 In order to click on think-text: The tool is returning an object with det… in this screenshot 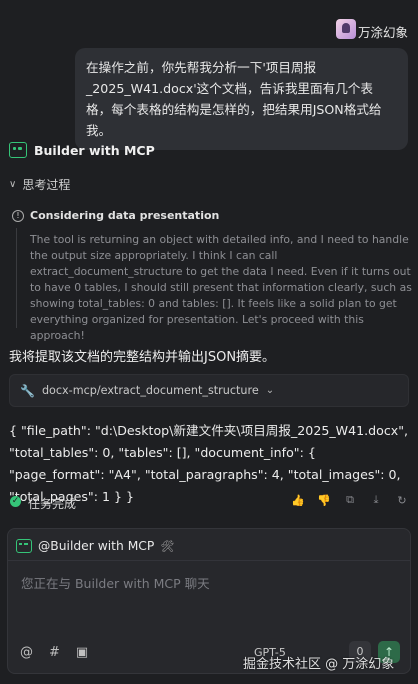, I will do `click(221, 287)`.